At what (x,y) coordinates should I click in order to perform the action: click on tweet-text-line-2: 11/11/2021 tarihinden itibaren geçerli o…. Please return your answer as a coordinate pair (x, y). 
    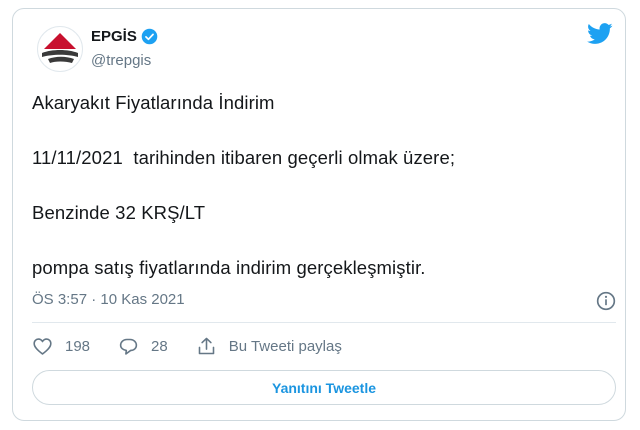
    Looking at the image, I should click on (244, 157).